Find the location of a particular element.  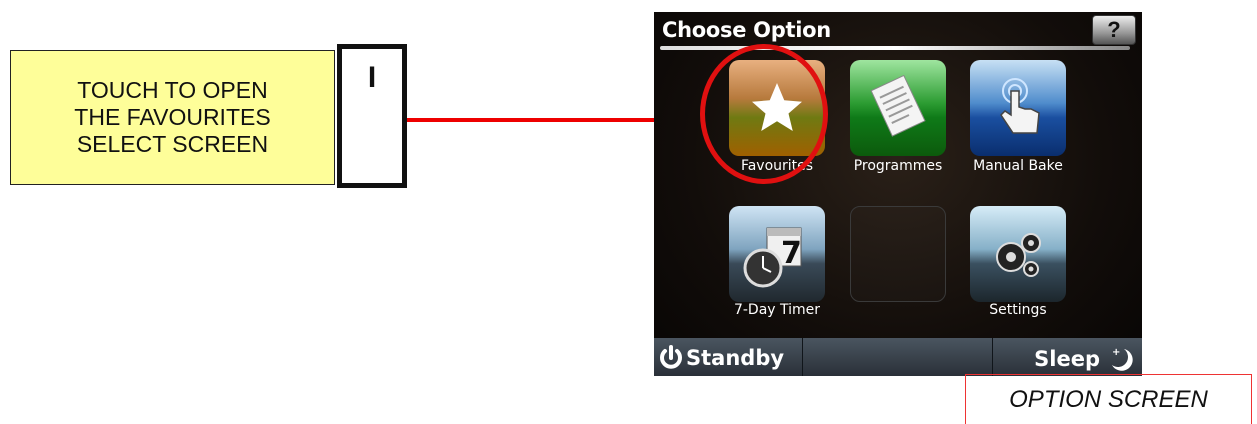

settings-label: Settings is located at coordinates (1018, 310).